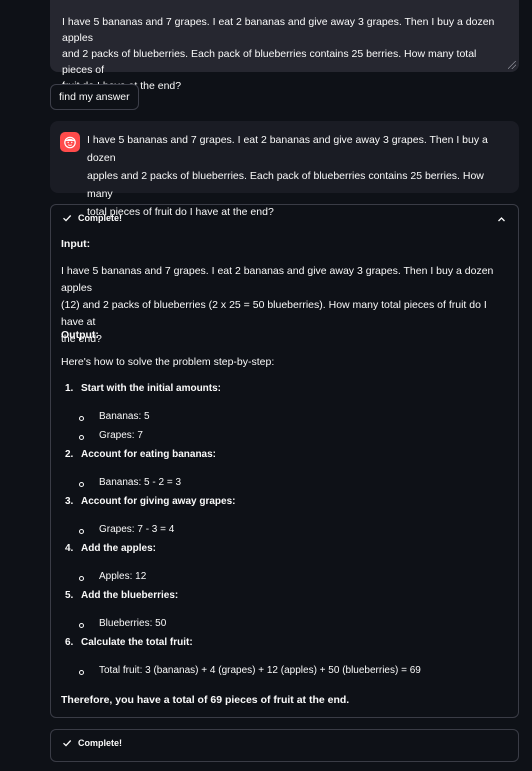 The width and height of the screenshot is (532, 771). What do you see at coordinates (119, 548) in the screenshot?
I see `step-title: Add the apples:` at bounding box center [119, 548].